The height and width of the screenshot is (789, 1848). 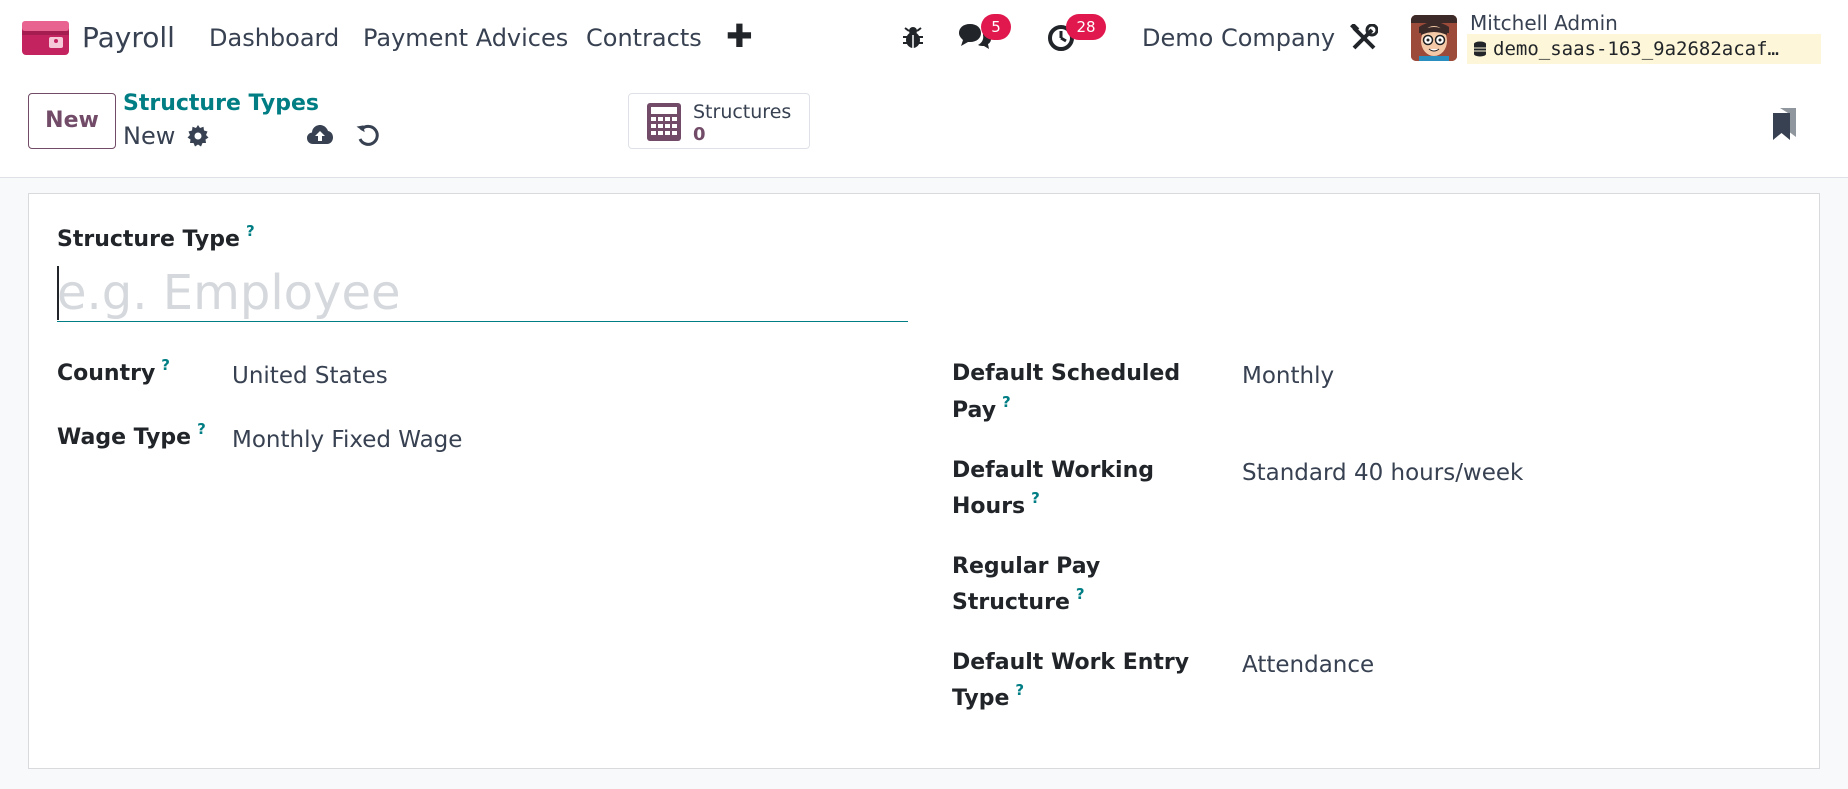 I want to click on user-avatar-face-icon, so click(x=1434, y=38).